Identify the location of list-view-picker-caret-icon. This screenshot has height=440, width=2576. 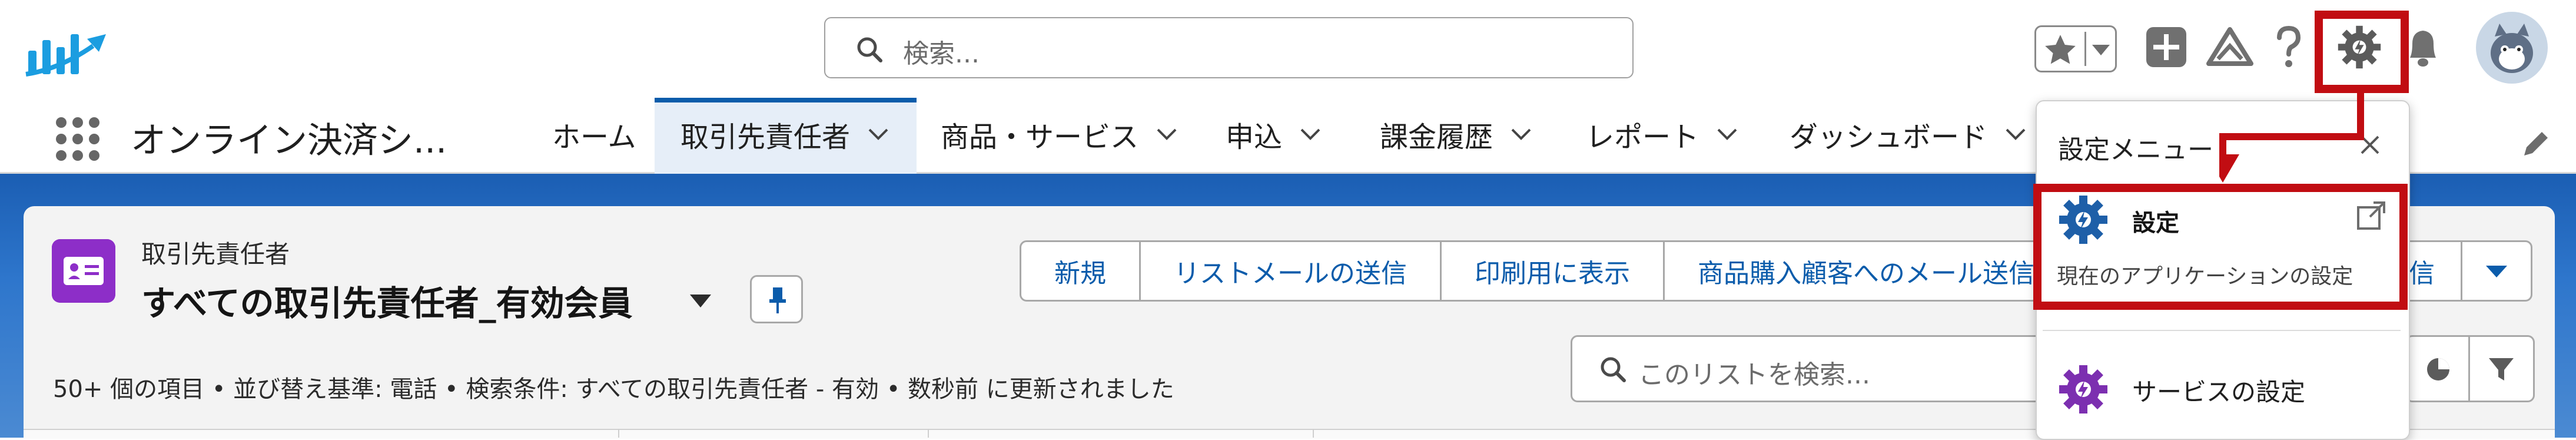
(700, 301).